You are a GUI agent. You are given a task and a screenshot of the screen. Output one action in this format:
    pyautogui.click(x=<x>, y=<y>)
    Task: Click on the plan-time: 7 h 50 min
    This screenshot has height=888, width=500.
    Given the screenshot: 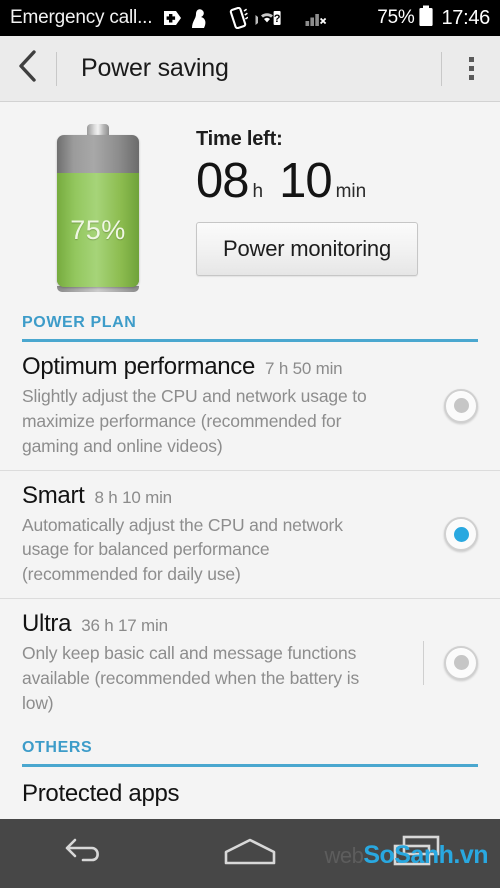 What is the action you would take?
    pyautogui.click(x=304, y=368)
    